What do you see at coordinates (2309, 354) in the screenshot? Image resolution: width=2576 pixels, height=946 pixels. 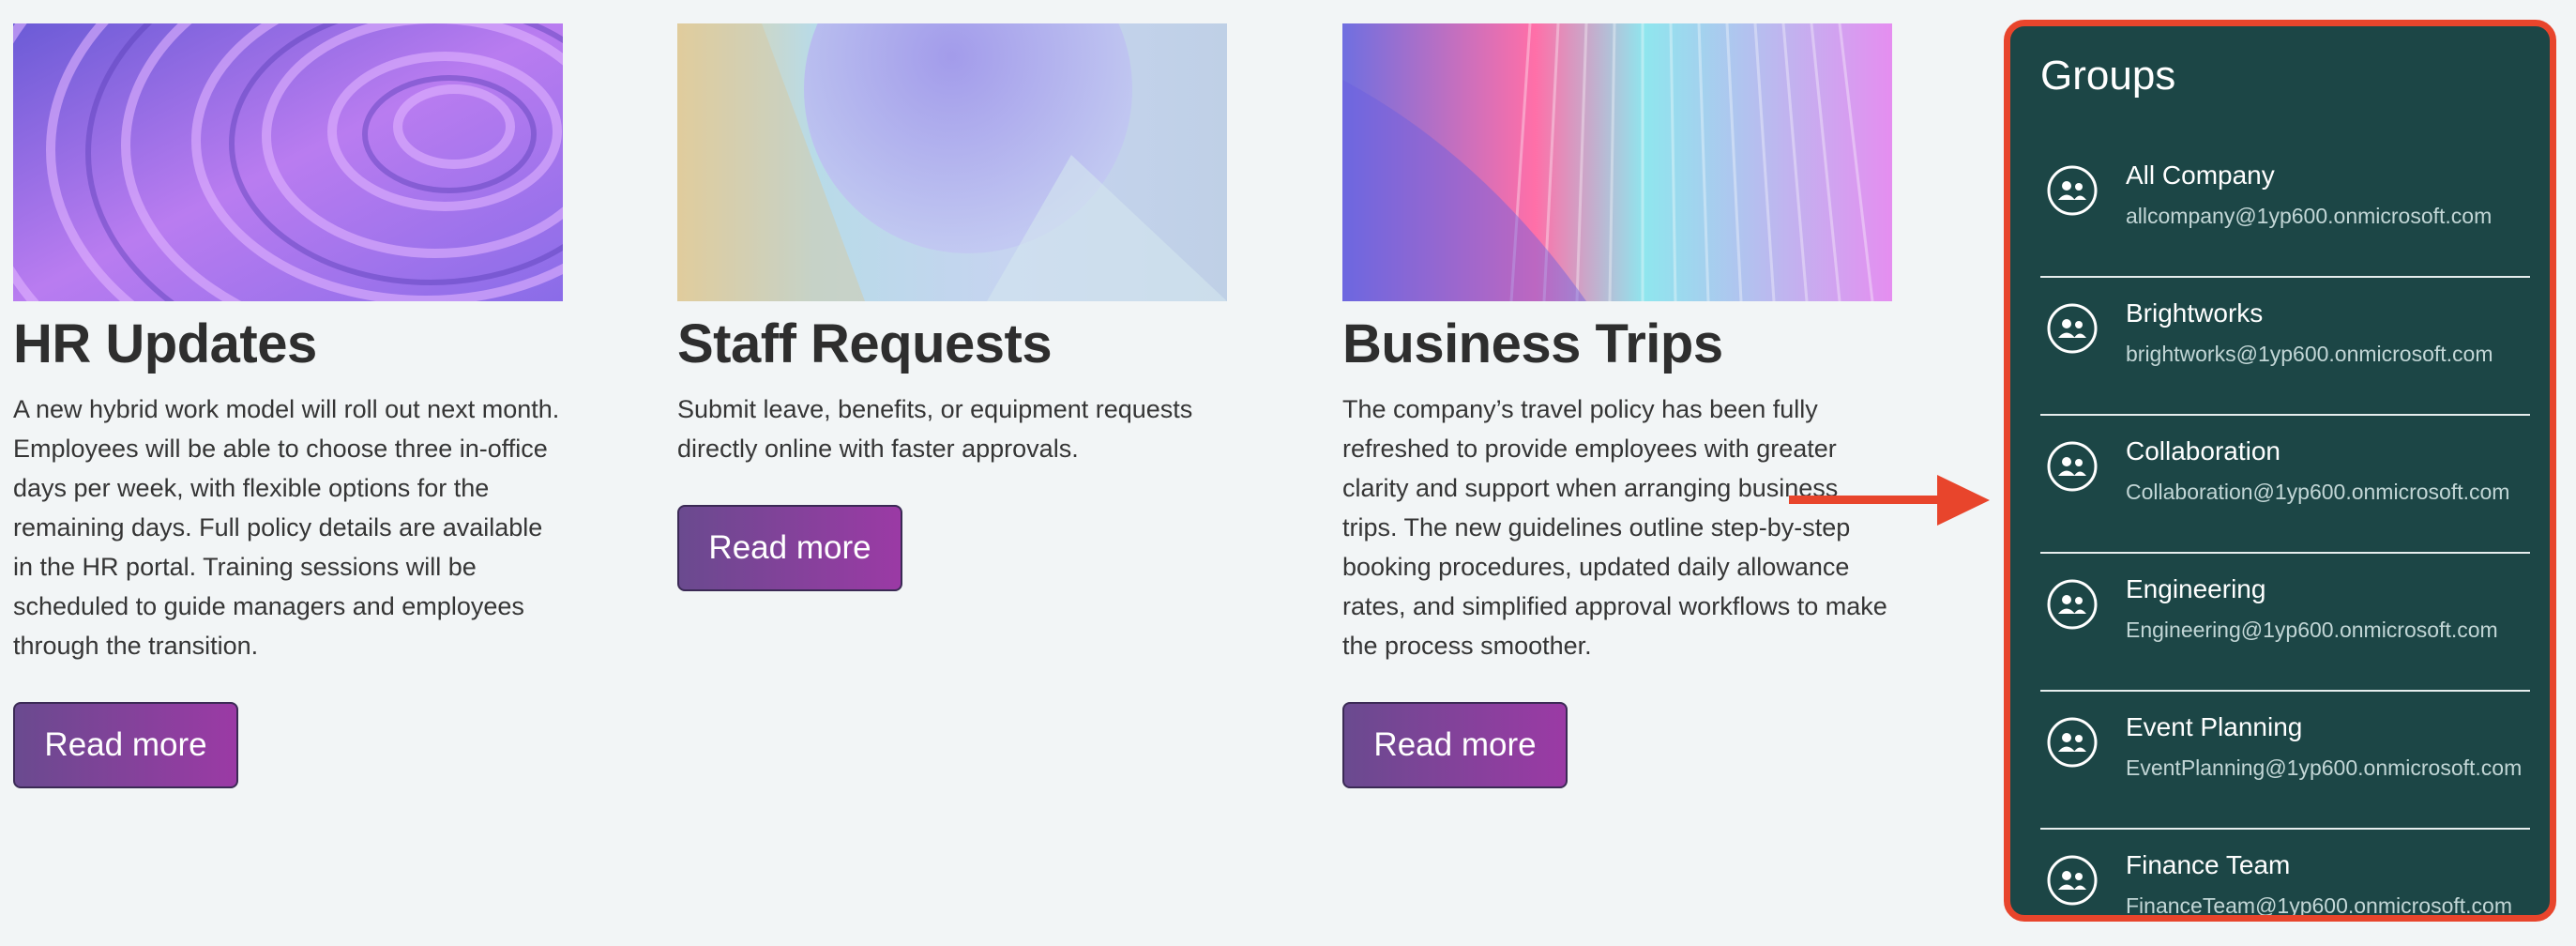 I see `group-email: brightworks@1yp600.onmicrosoft.com` at bounding box center [2309, 354].